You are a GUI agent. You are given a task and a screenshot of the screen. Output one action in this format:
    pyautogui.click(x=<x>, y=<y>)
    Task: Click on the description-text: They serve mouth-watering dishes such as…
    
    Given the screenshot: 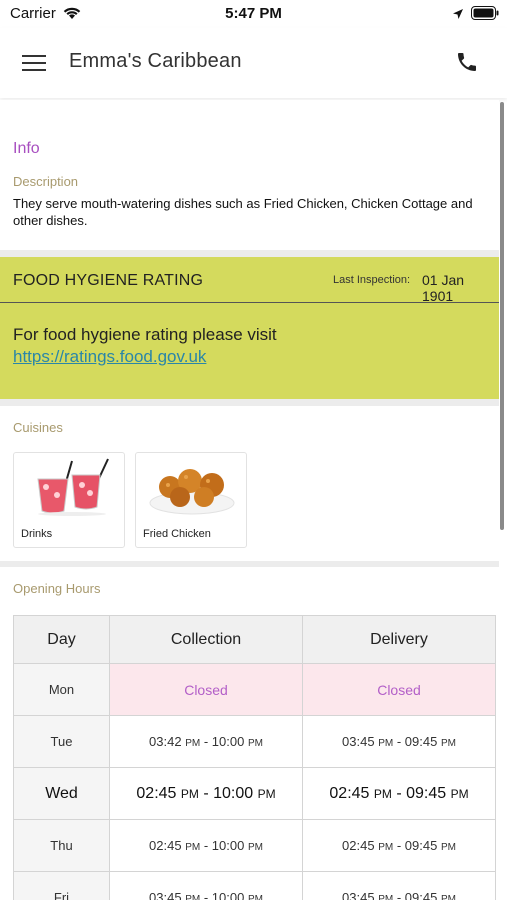 What is the action you would take?
    pyautogui.click(x=243, y=212)
    